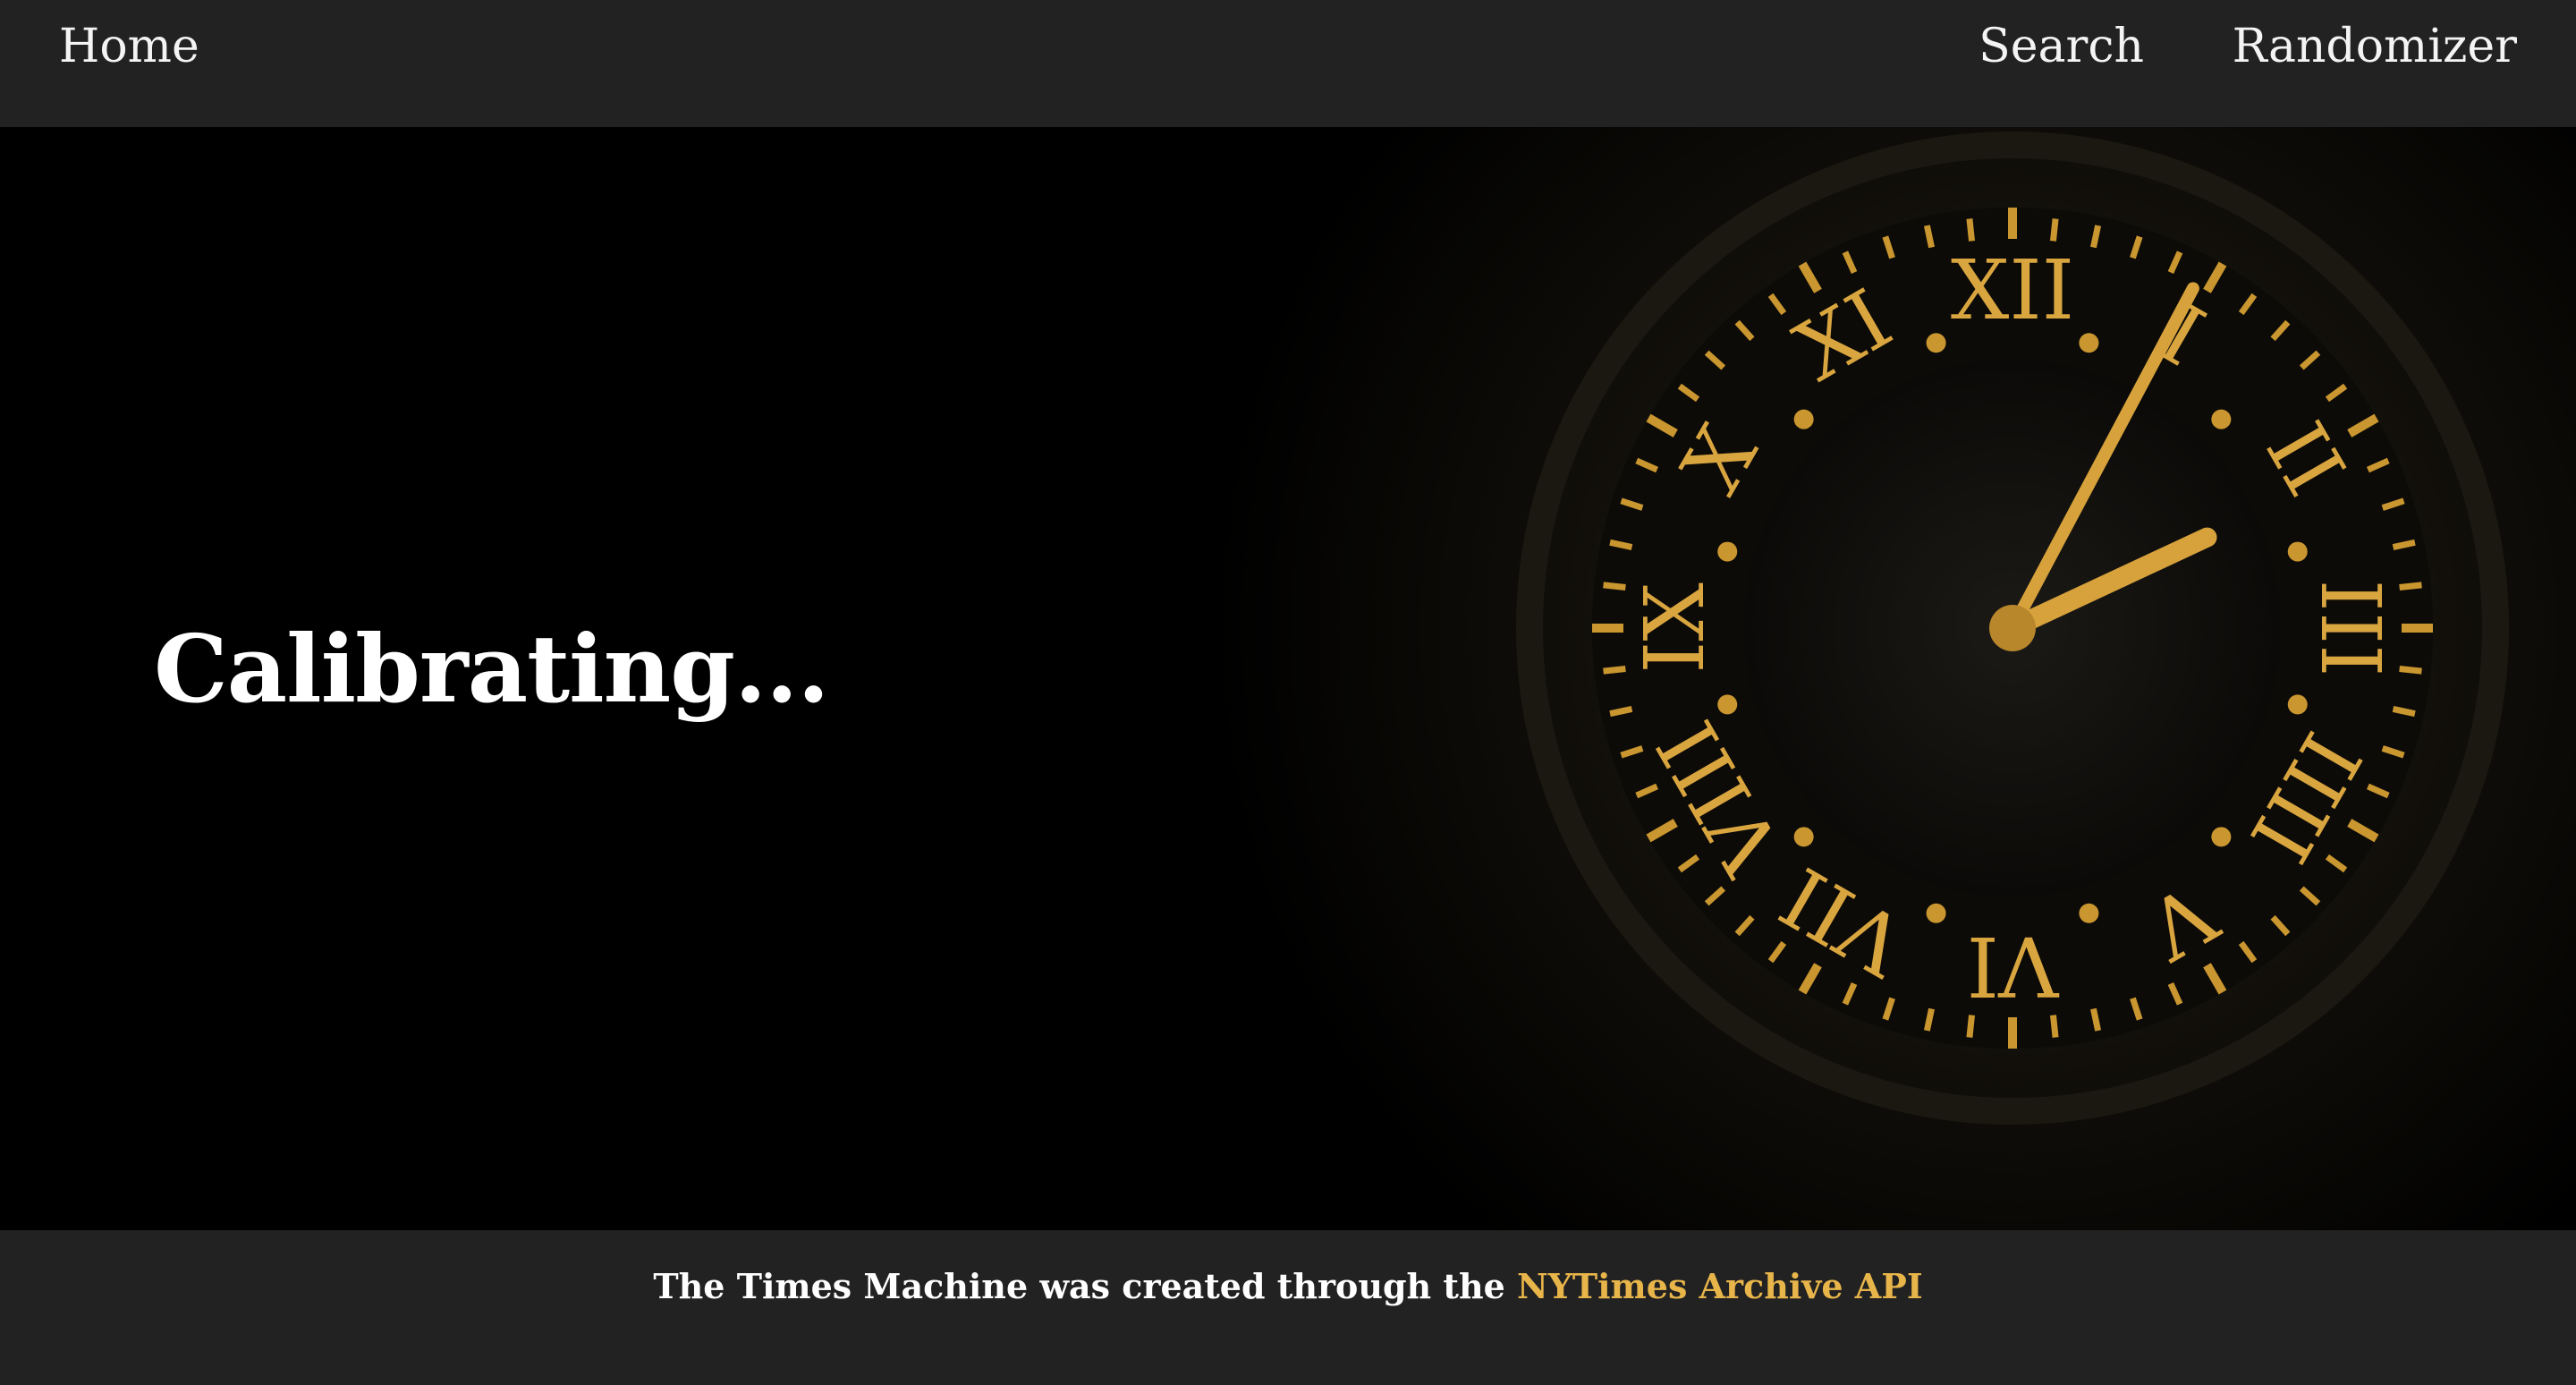 This screenshot has height=1385, width=2576. Describe the element at coordinates (2012, 290) in the screenshot. I see `clock-numeral: XII` at that location.